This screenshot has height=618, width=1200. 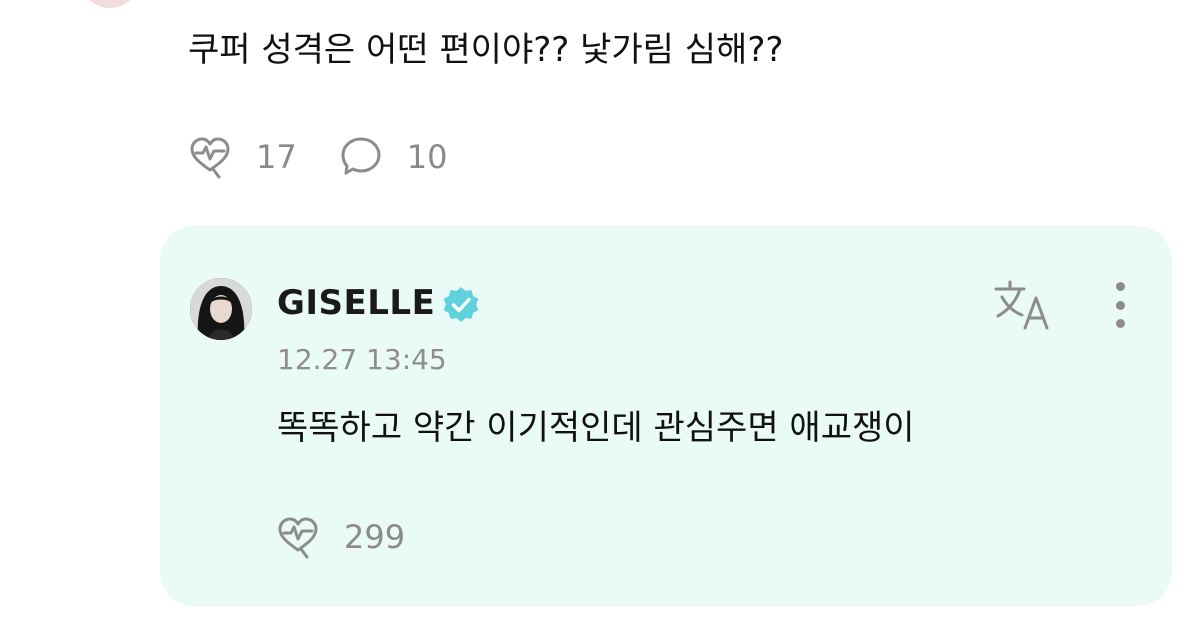 What do you see at coordinates (316, 157) in the screenshot?
I see `post-actions: 17 10` at bounding box center [316, 157].